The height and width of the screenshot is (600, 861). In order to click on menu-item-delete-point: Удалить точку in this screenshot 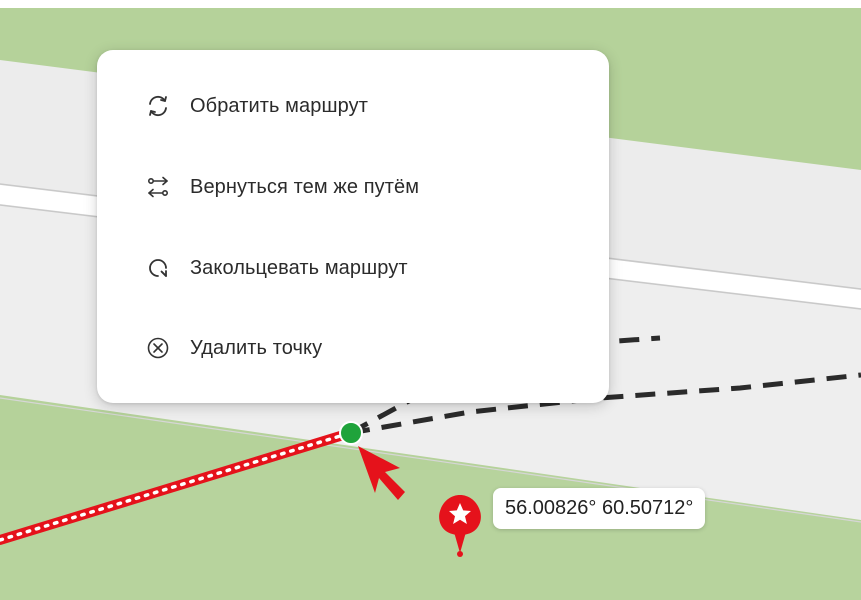, I will do `click(353, 348)`.